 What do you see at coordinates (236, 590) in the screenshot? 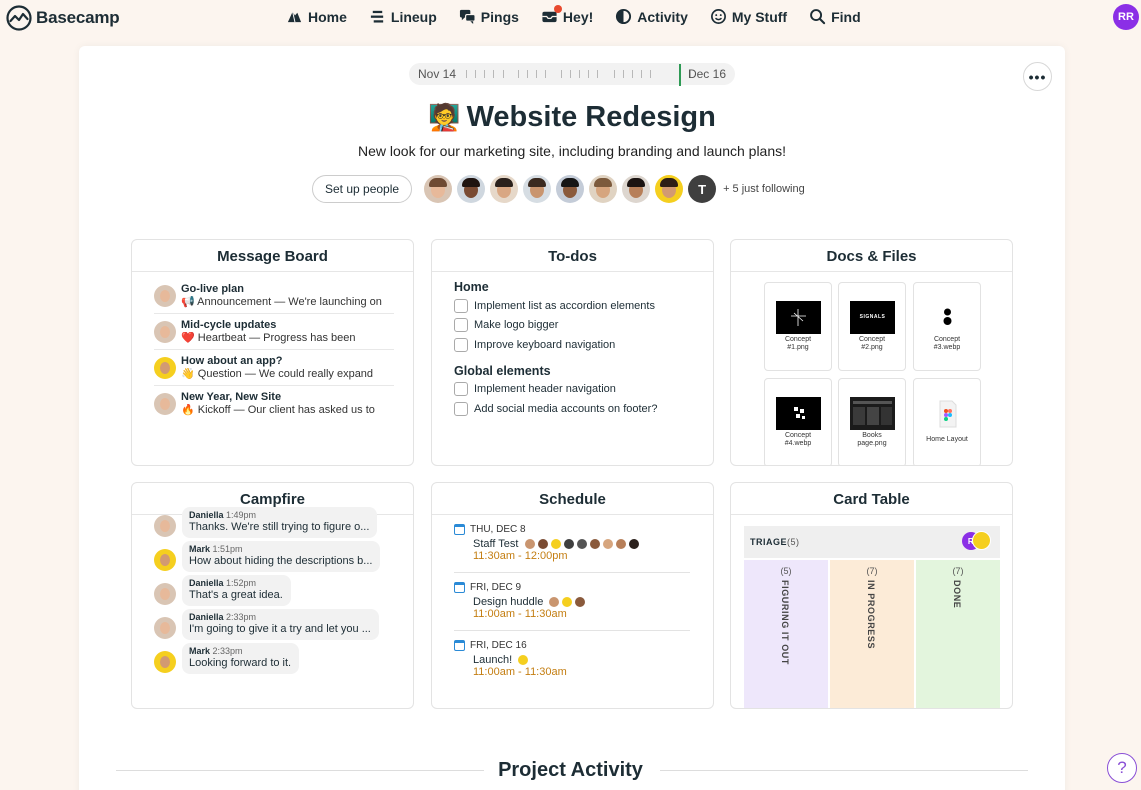
I see `chat-bubble: Daniella 1:52pm That's a great idea.` at bounding box center [236, 590].